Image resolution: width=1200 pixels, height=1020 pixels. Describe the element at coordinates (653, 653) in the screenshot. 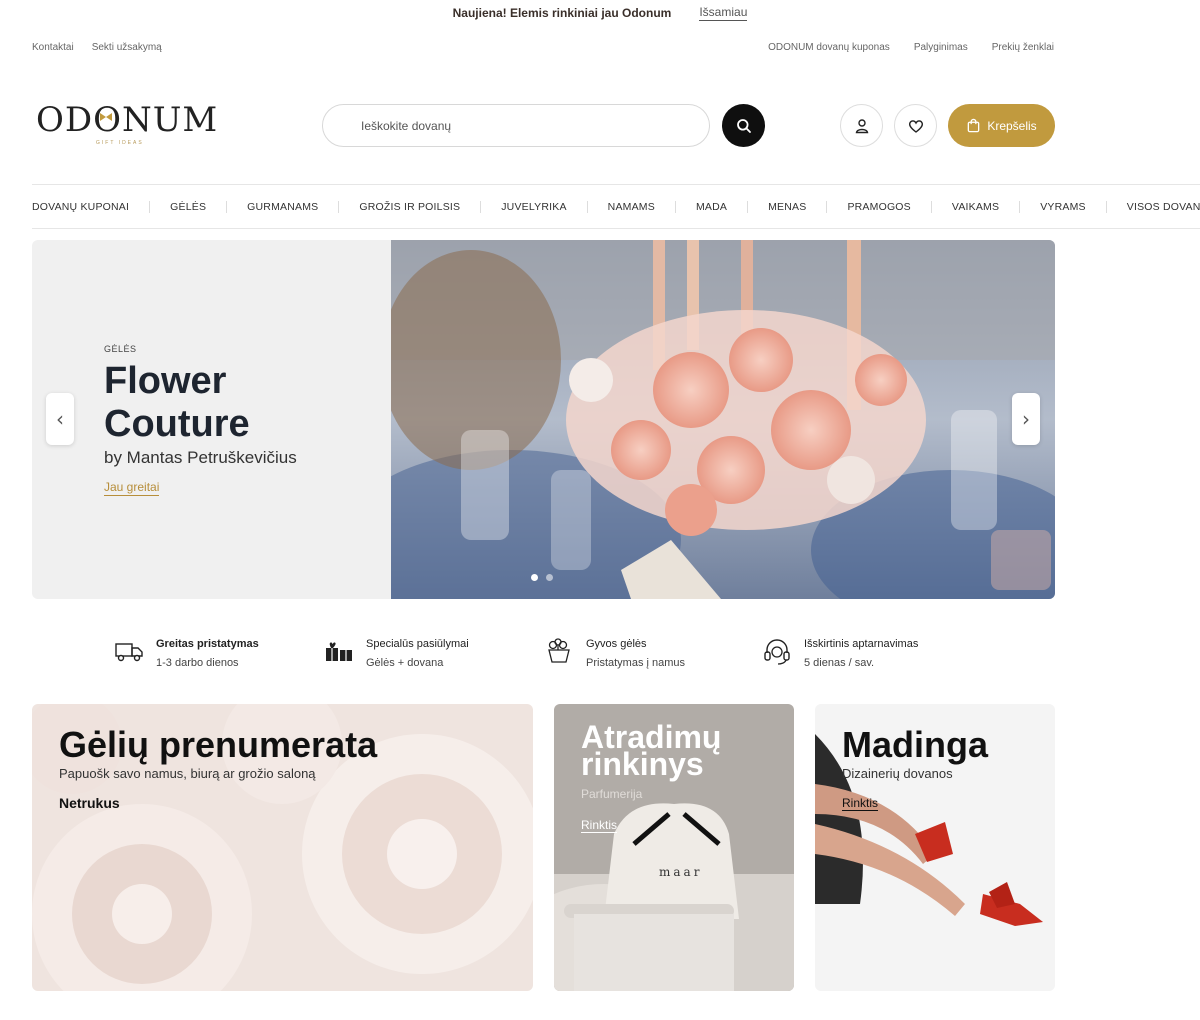

I see `feature-flowers: Gyvos gėlės Pristatymas į namus` at that location.